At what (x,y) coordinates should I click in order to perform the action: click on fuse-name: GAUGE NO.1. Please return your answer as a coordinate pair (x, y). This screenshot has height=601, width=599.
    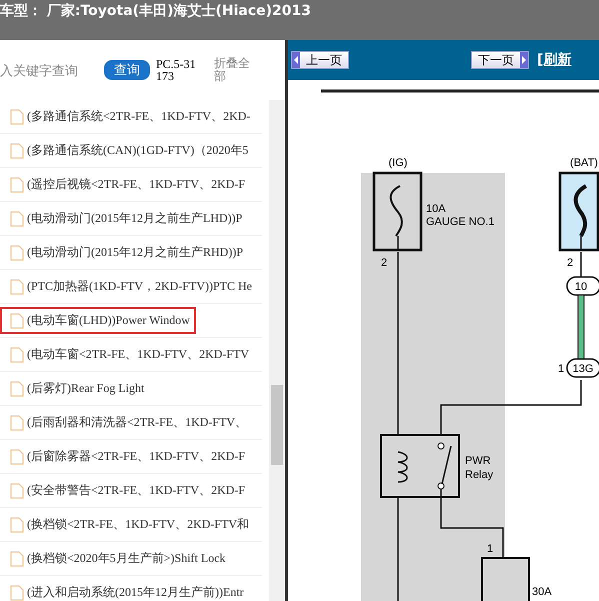
    Looking at the image, I should click on (460, 222).